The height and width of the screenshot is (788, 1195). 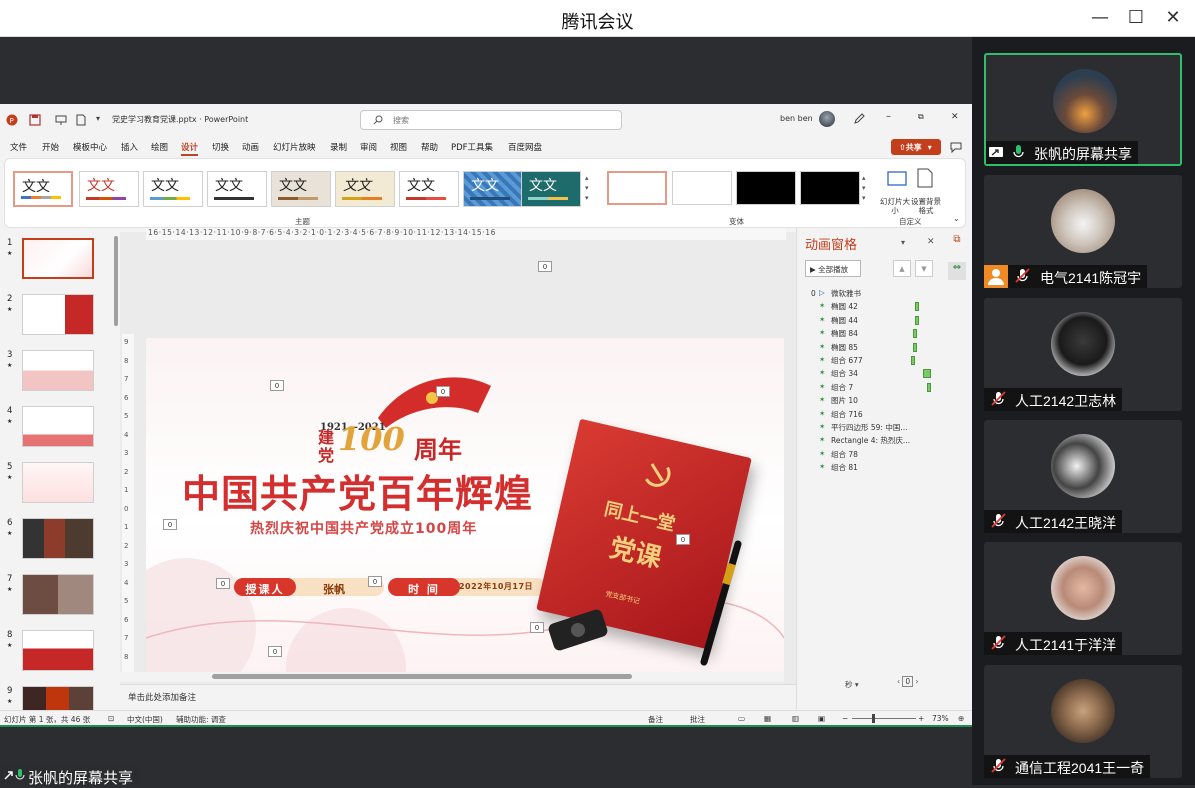 What do you see at coordinates (50, 147) in the screenshot?
I see `tab-1: 开始` at bounding box center [50, 147].